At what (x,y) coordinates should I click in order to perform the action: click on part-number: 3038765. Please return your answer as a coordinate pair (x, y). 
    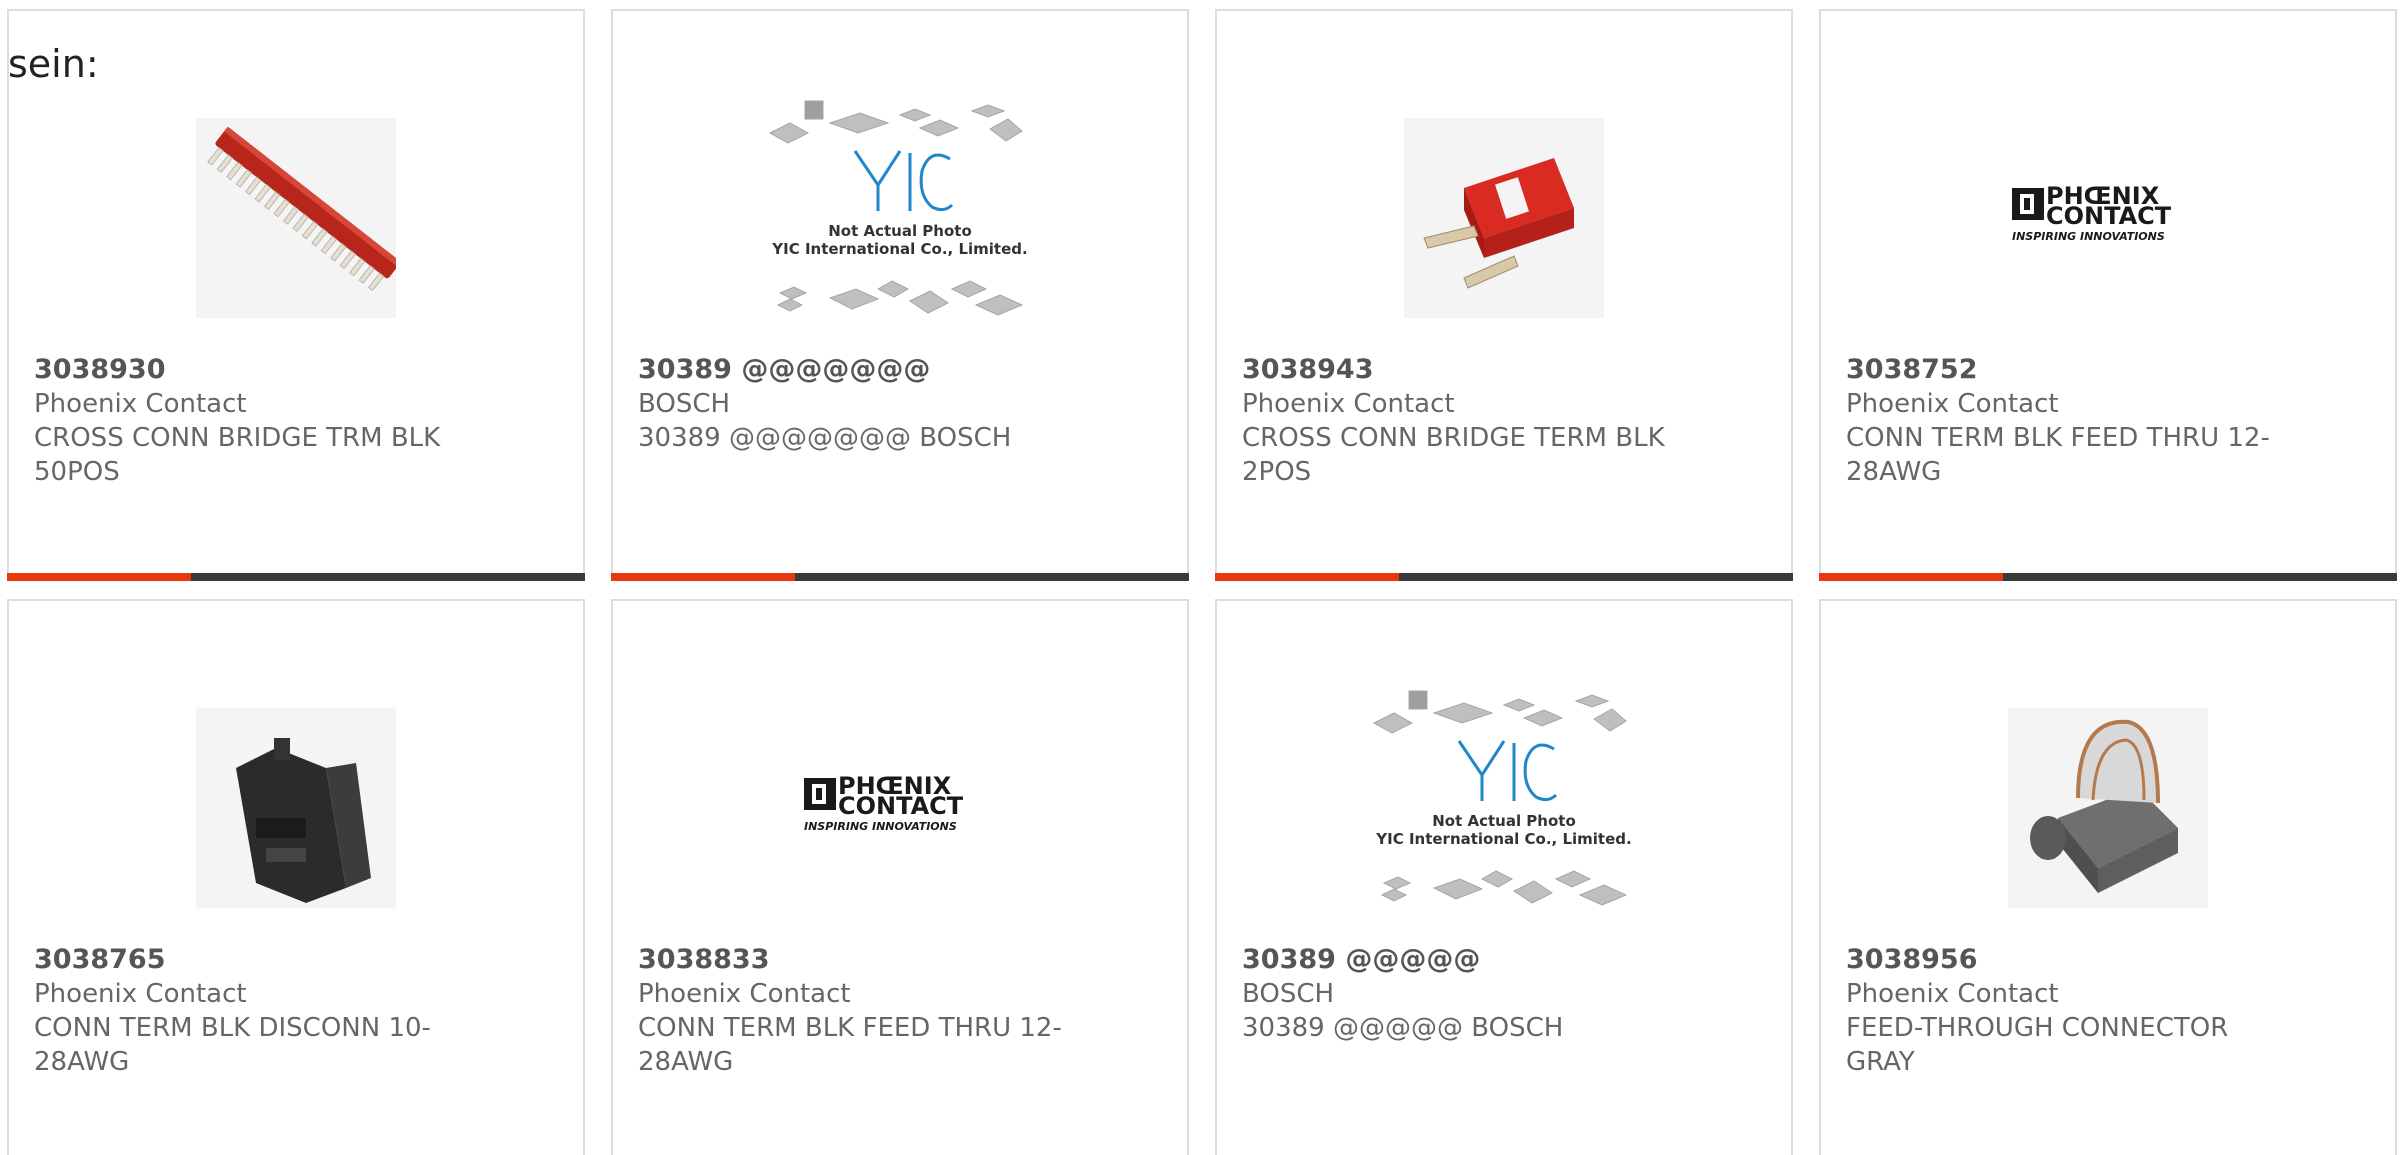
    Looking at the image, I should click on (298, 960).